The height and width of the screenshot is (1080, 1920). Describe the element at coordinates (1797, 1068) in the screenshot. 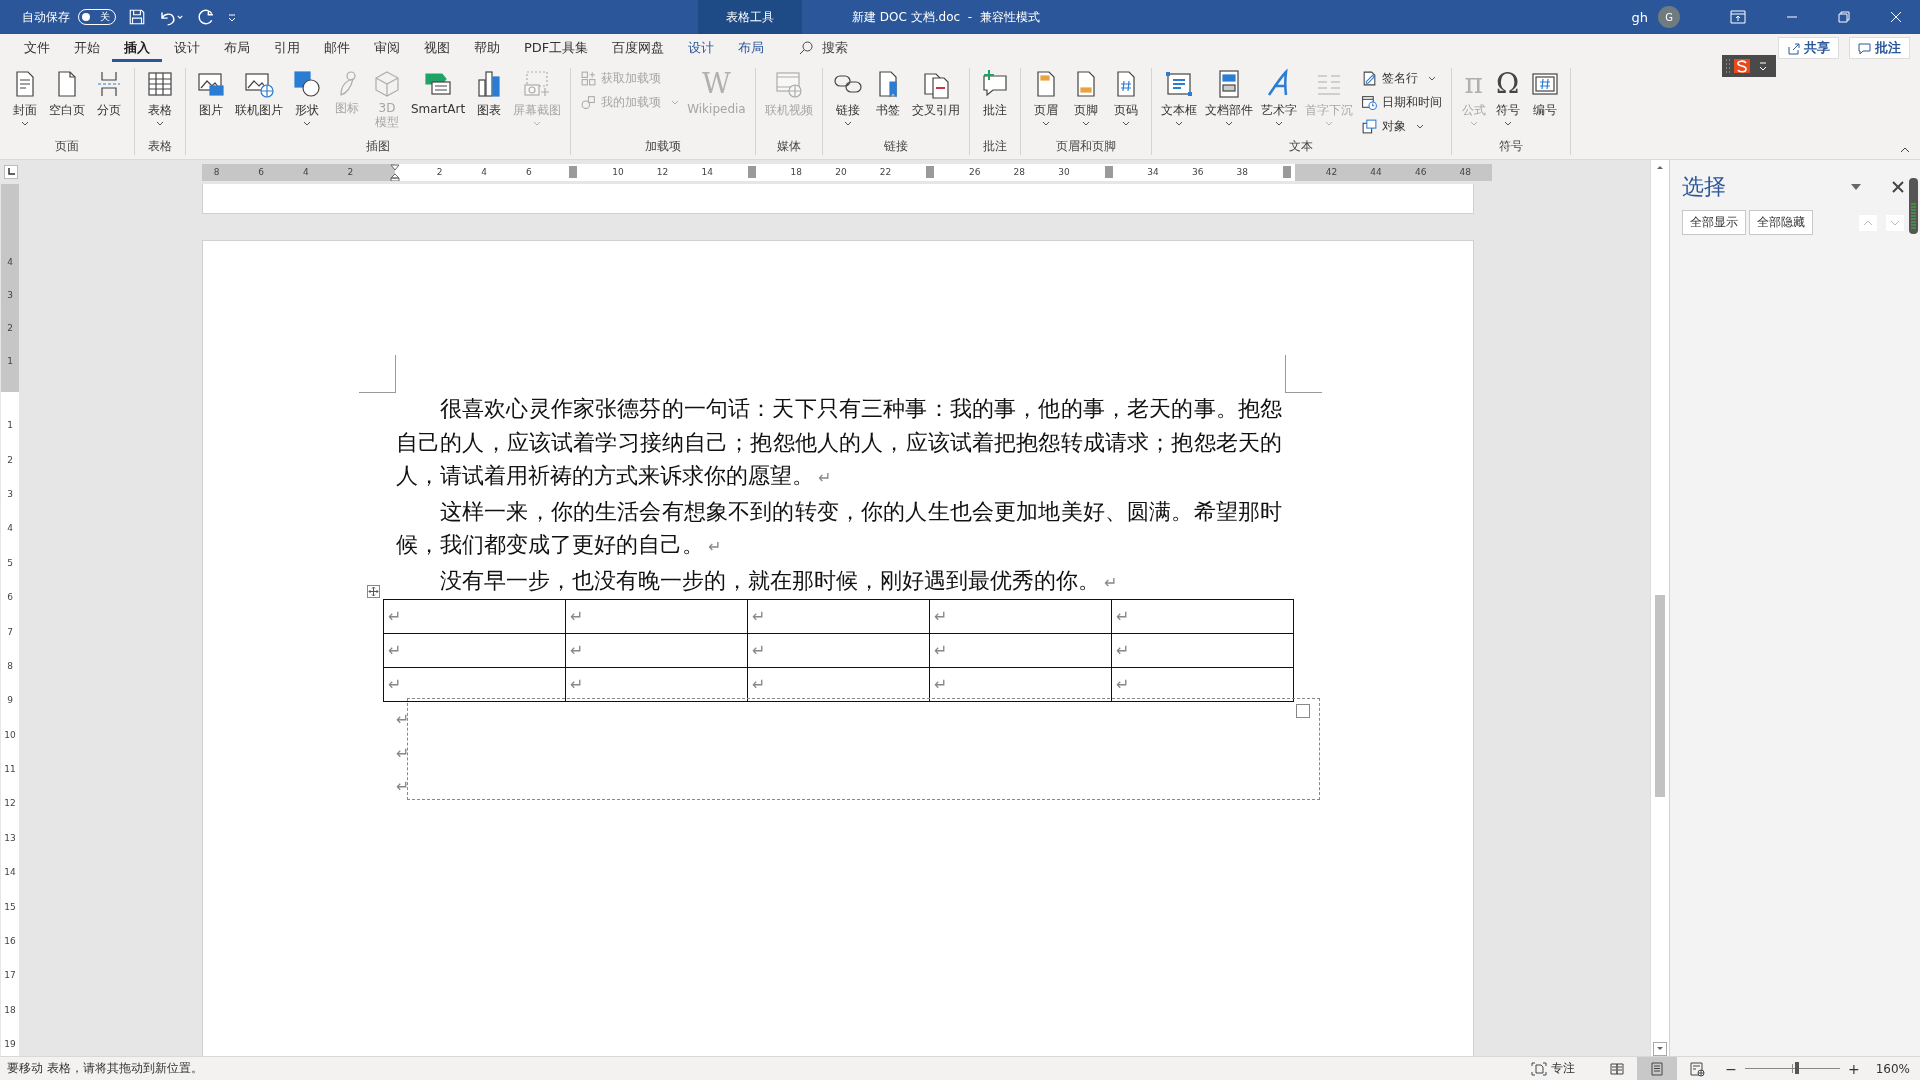

I see `zoom-slider-thumb` at that location.